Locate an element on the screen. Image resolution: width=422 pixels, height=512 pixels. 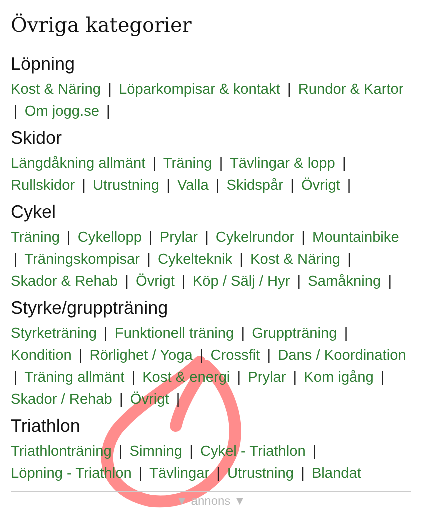
category-link: Om jogg.se is located at coordinates (62, 112).